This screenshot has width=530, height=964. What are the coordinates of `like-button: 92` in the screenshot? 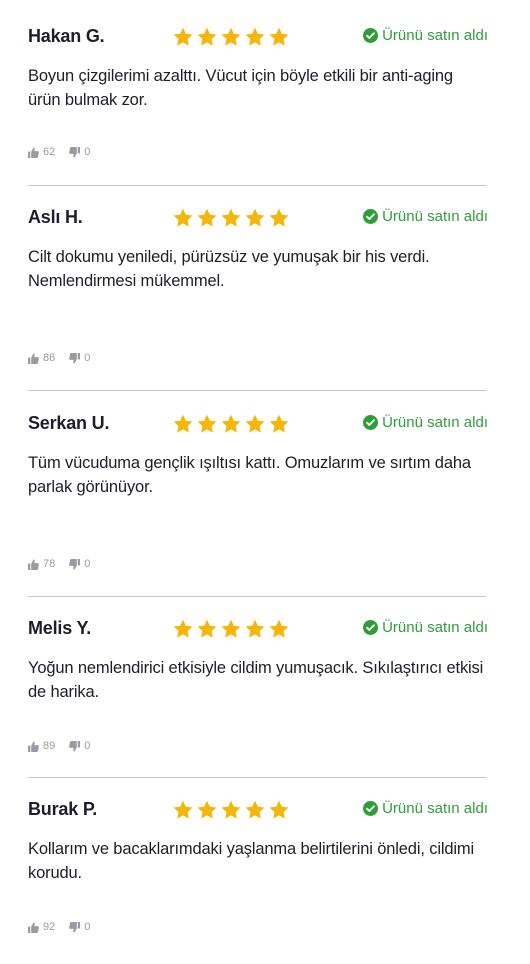 It's located at (41, 927).